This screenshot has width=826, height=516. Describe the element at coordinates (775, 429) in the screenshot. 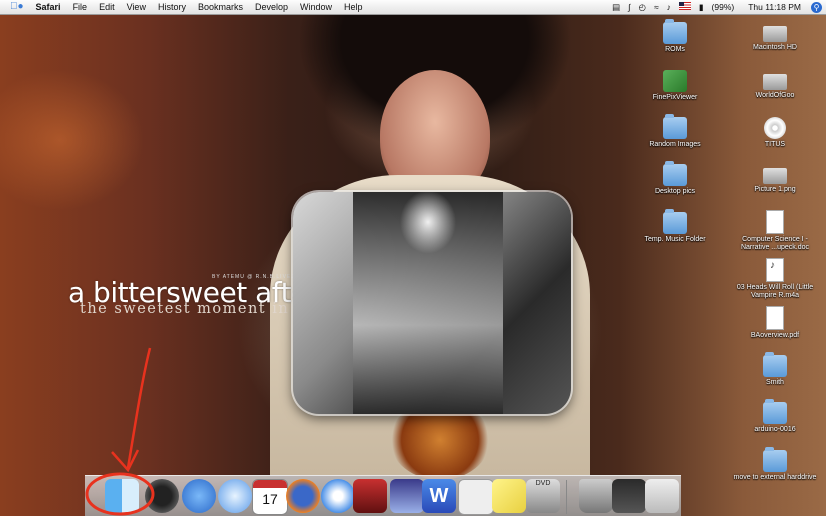

I see `desktop-icon-label: arduino-0016` at that location.